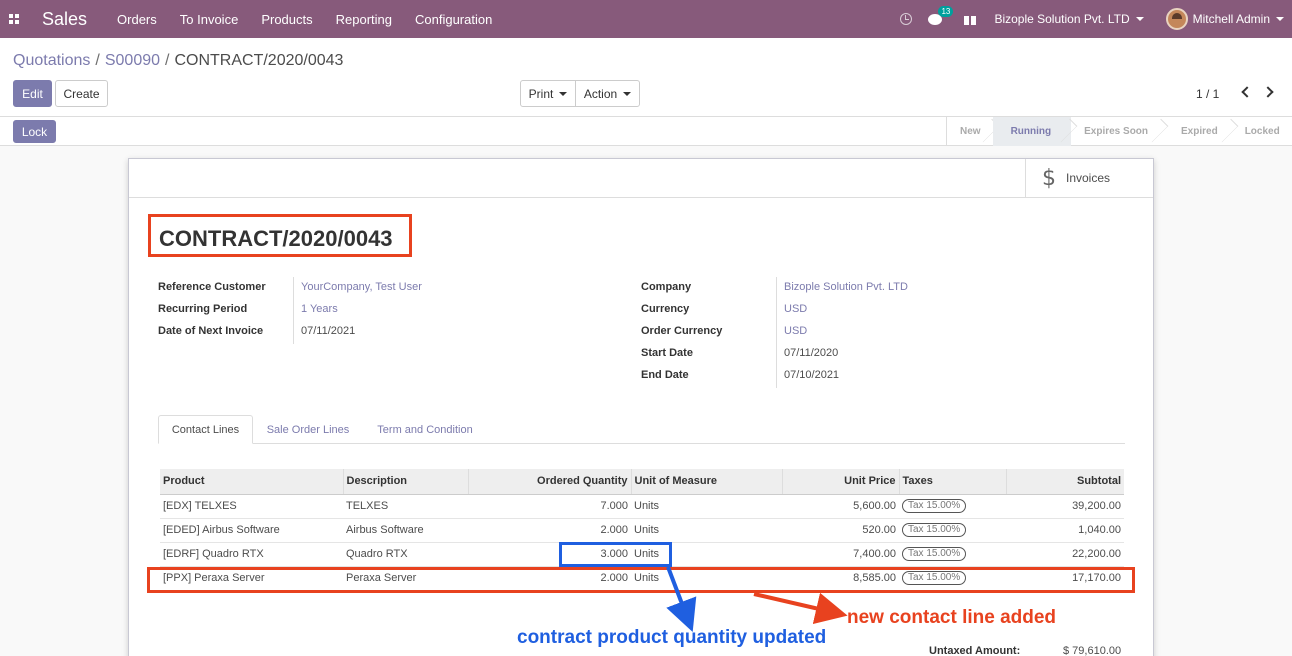  Describe the element at coordinates (137, 19) in the screenshot. I see `menu-orders: Orders` at that location.